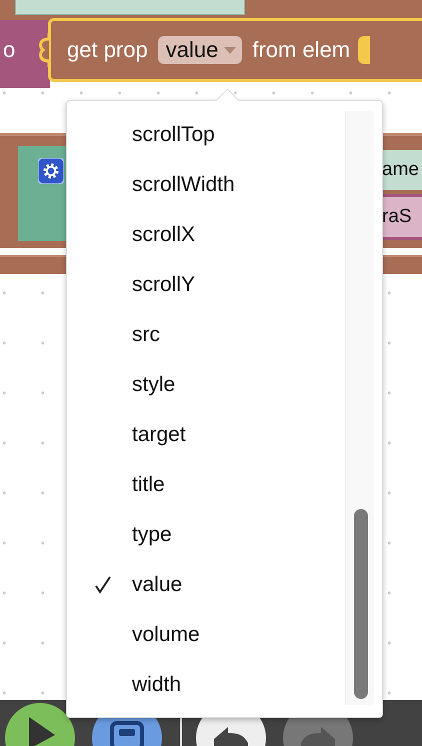  Describe the element at coordinates (301, 50) in the screenshot. I see `block-label: from elem` at that location.